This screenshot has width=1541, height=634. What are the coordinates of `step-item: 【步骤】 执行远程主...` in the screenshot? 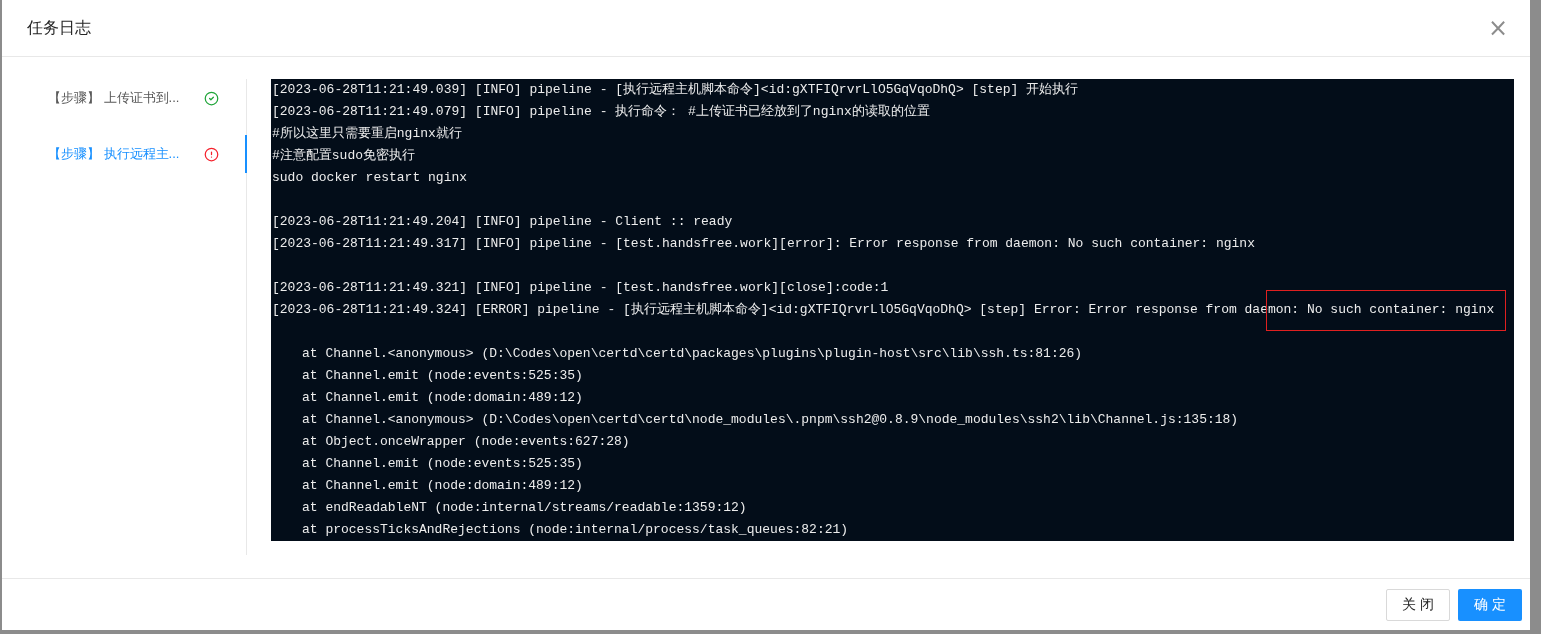 It's located at (124, 154).